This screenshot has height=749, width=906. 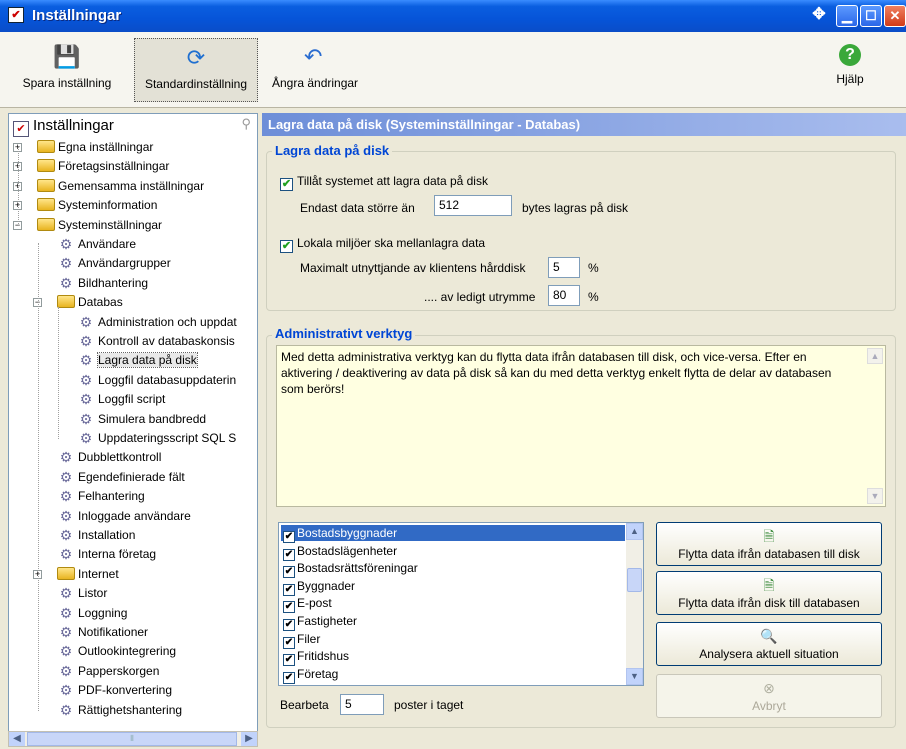 I want to click on list-item: ✔ Filer, so click(x=453, y=640).